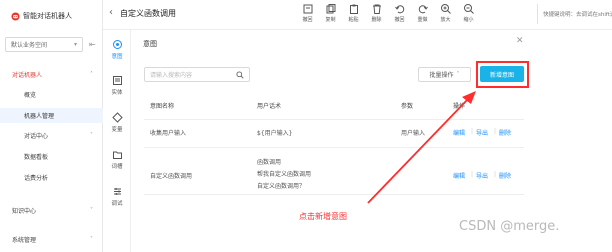  I want to click on annotation-arrow-icon, so click(421, 147).